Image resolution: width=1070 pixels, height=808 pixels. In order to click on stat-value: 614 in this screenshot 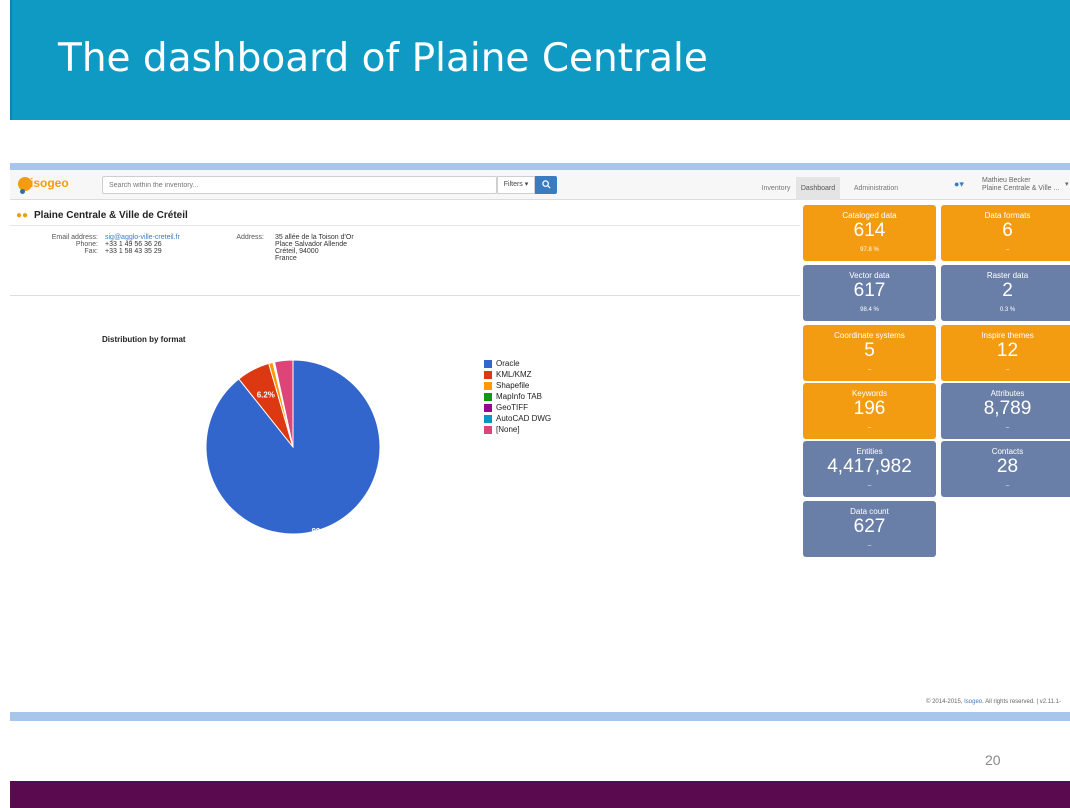, I will do `click(869, 230)`.